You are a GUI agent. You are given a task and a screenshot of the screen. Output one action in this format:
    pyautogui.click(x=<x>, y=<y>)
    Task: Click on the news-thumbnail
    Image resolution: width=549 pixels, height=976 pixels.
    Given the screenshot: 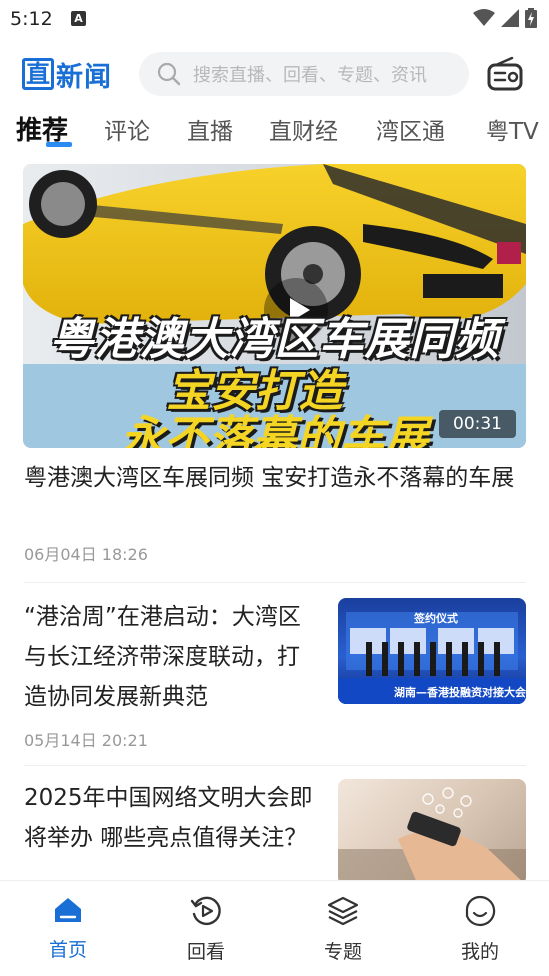 What is the action you would take?
    pyautogui.click(x=432, y=829)
    